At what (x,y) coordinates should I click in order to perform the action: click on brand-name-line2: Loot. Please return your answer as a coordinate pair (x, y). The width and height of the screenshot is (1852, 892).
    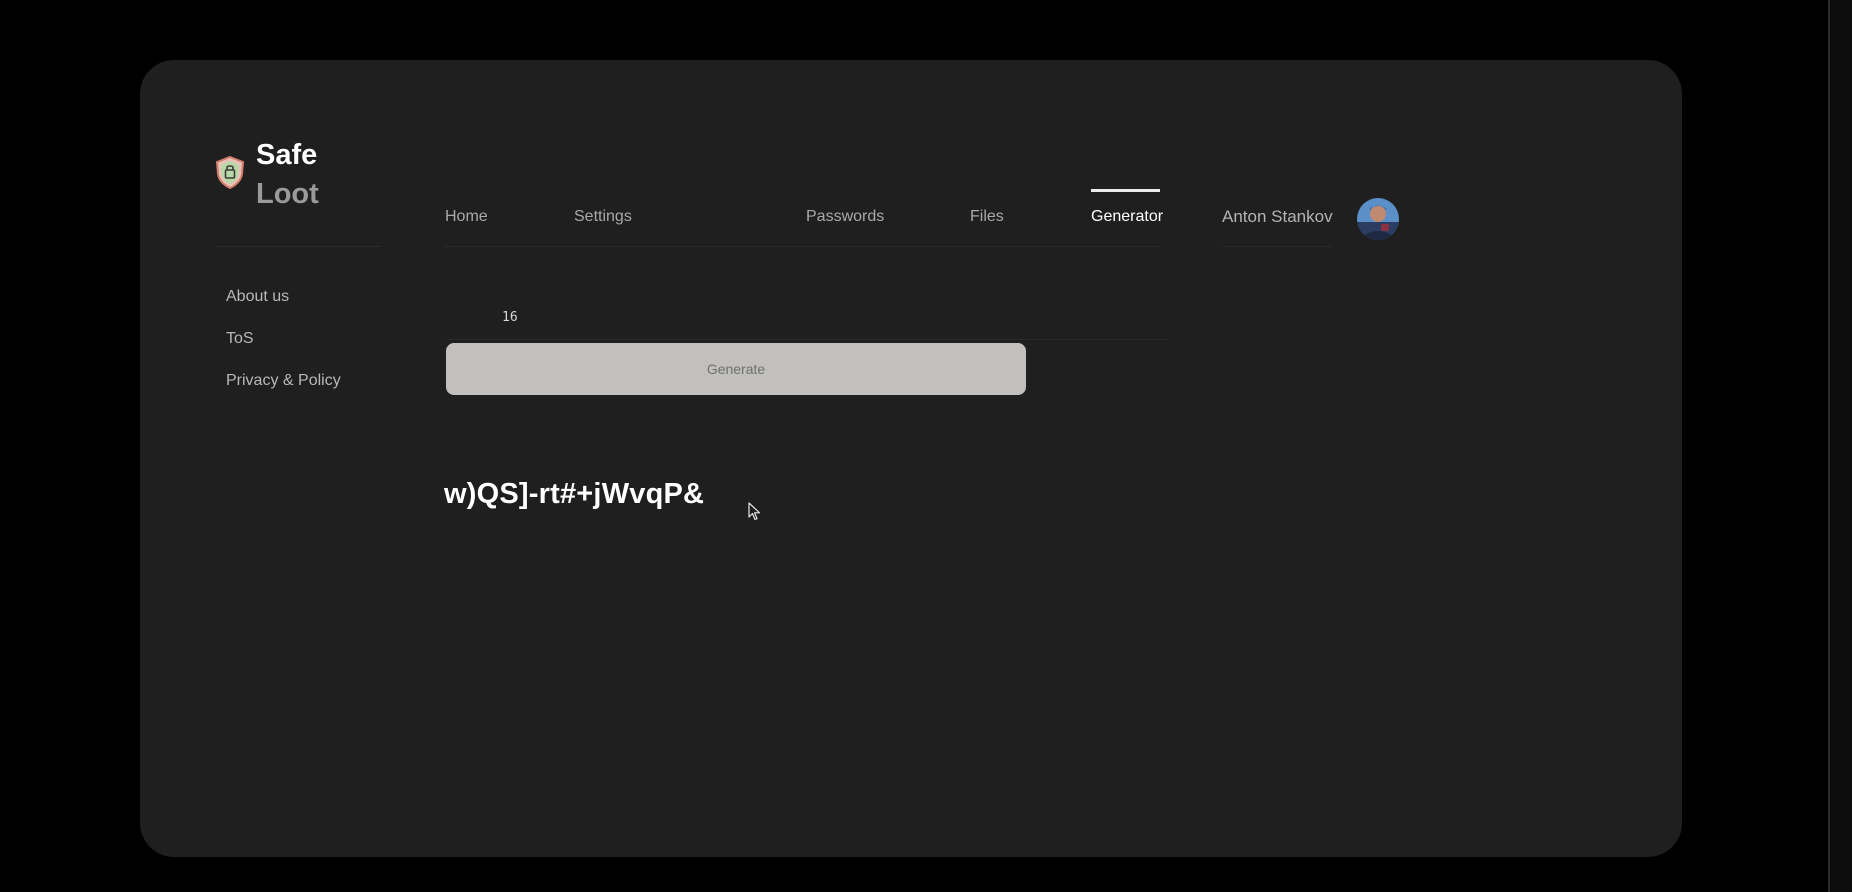
    Looking at the image, I should click on (287, 194).